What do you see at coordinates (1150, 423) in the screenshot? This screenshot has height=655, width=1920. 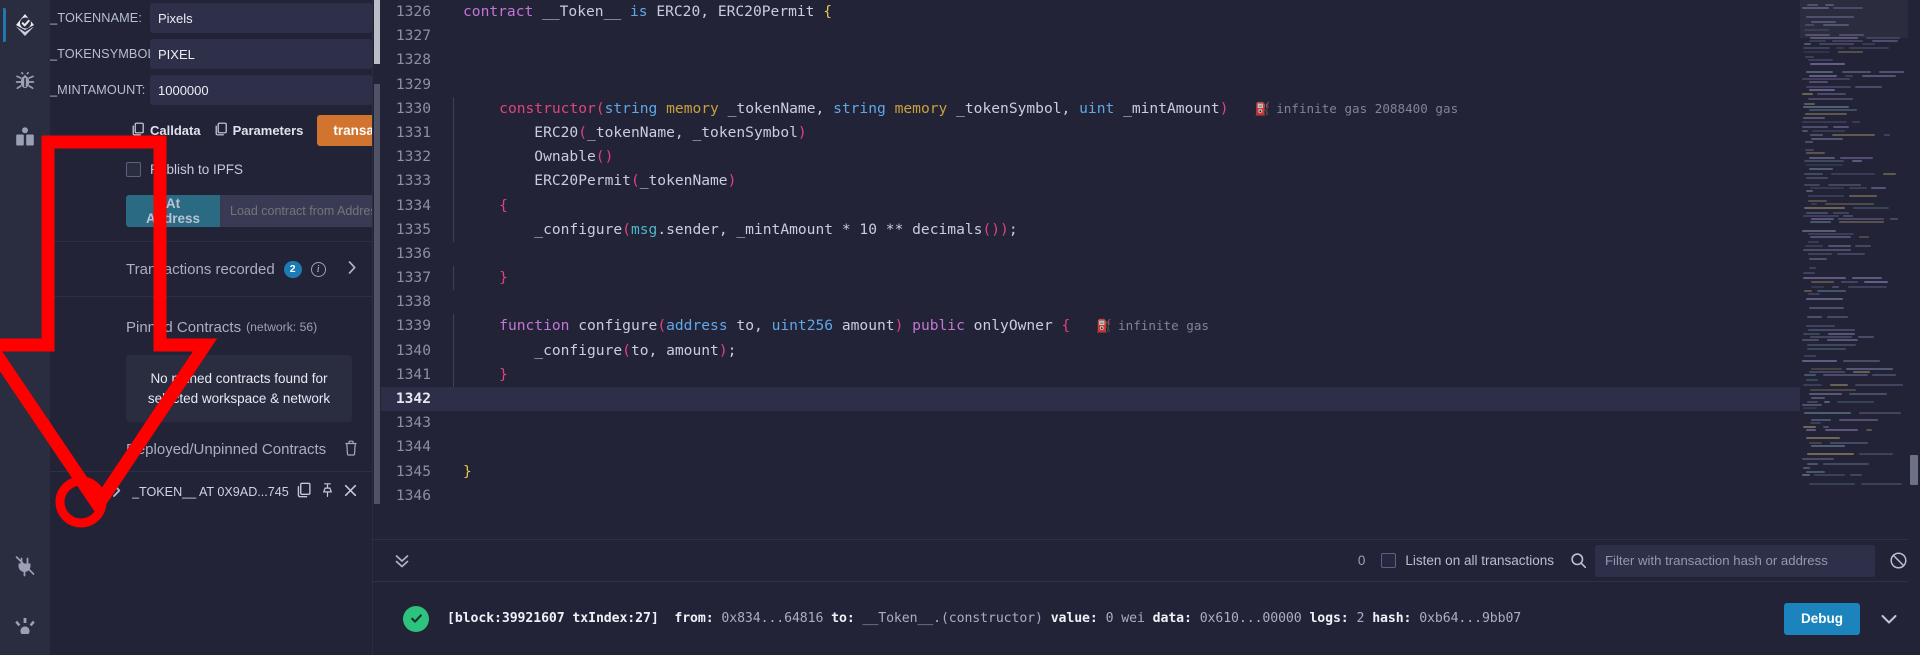 I see `code-line: 1343` at bounding box center [1150, 423].